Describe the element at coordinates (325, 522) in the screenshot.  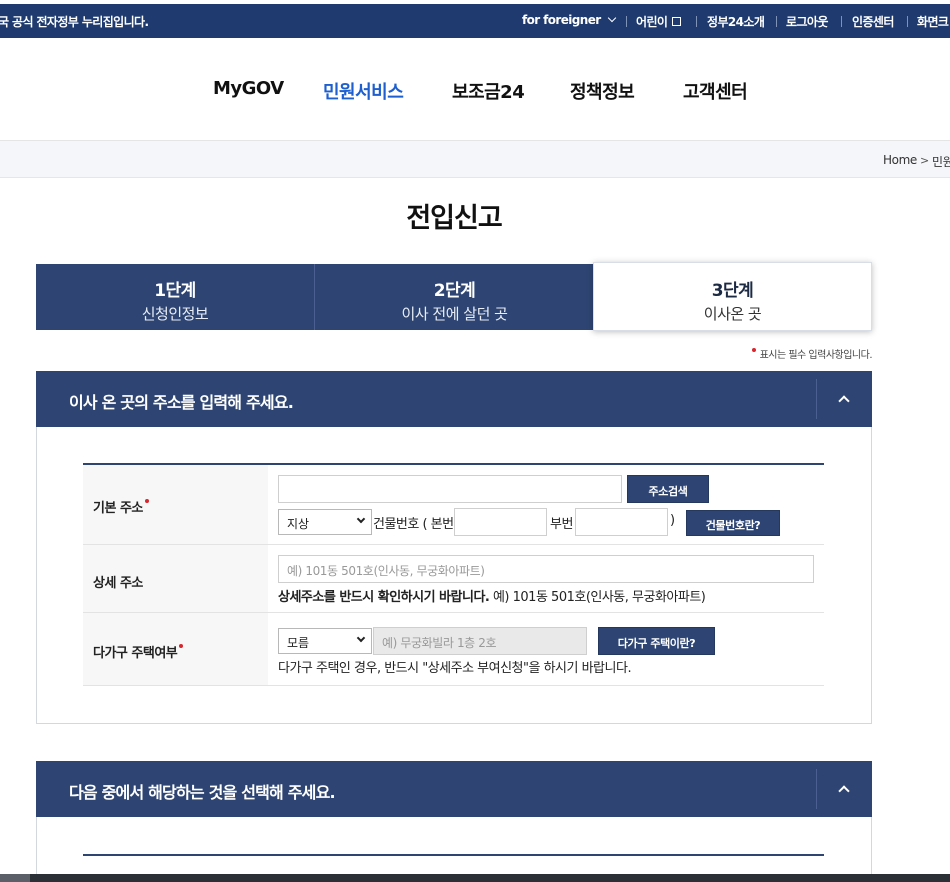
I see `ground-type-select: 지상` at that location.